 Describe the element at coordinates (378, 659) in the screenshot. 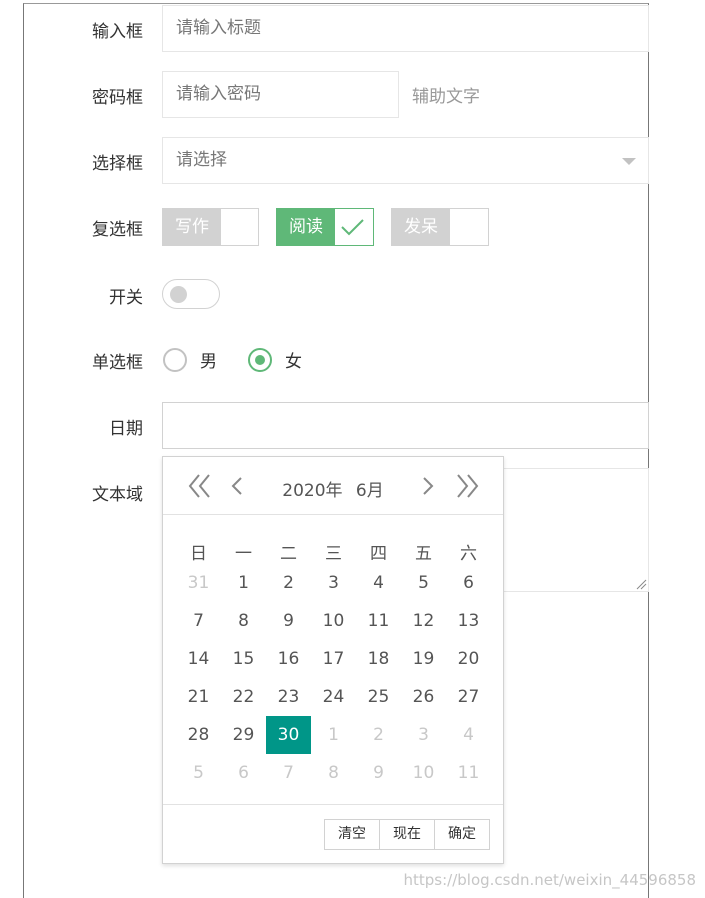

I see `calendar-day: 18` at that location.